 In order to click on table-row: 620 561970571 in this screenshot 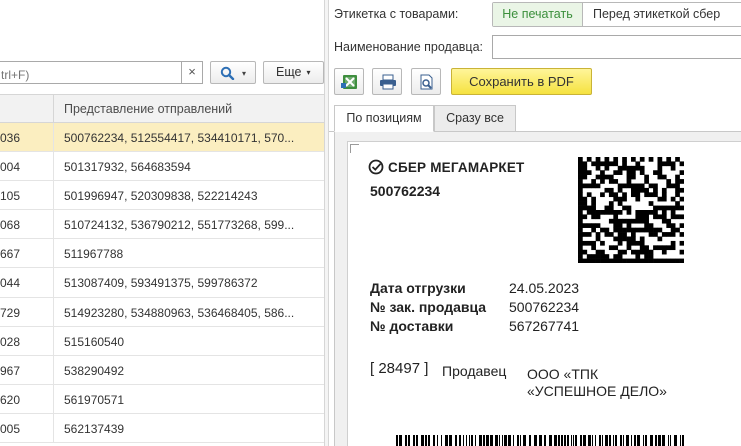, I will do `click(162, 399)`.